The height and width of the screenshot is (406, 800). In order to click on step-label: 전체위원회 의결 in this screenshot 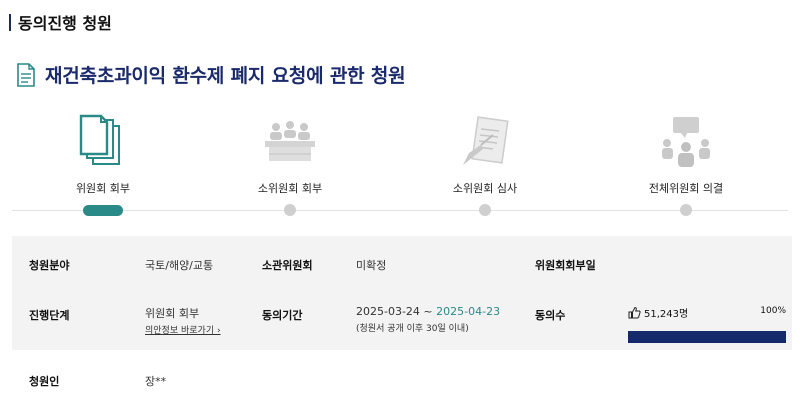, I will do `click(686, 188)`.